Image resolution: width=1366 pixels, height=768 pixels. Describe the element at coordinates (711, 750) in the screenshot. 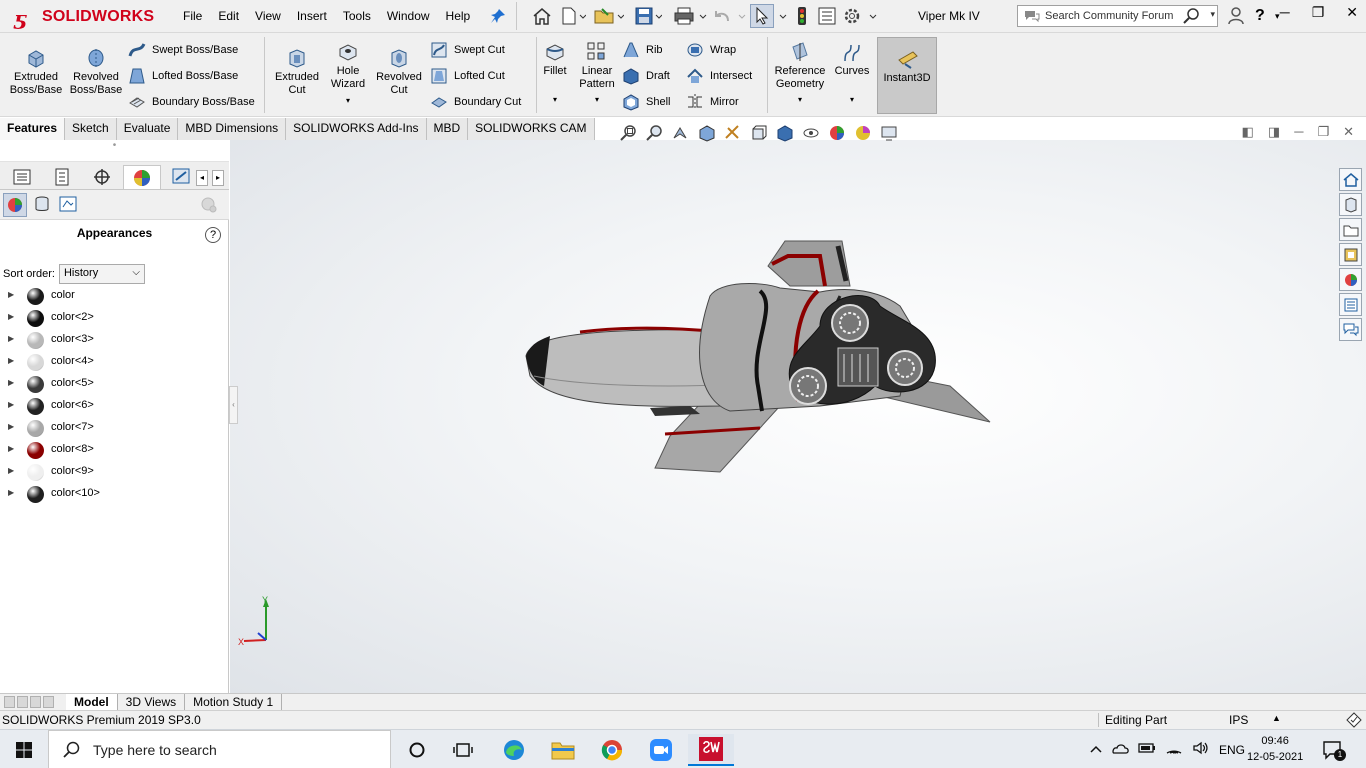

I see `solidworks-taskbar-button` at that location.